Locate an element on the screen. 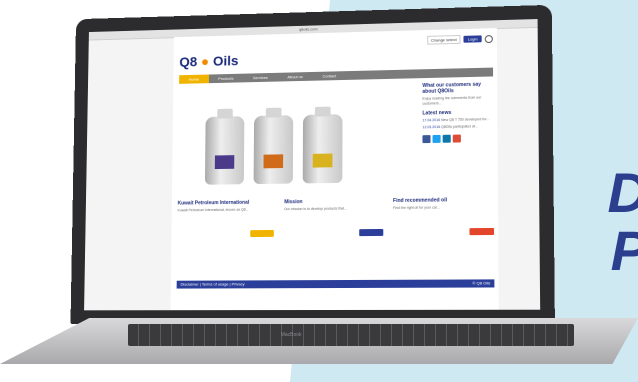 Image resolution: width=638 pixels, height=382 pixels. keyboard is located at coordinates (351, 335).